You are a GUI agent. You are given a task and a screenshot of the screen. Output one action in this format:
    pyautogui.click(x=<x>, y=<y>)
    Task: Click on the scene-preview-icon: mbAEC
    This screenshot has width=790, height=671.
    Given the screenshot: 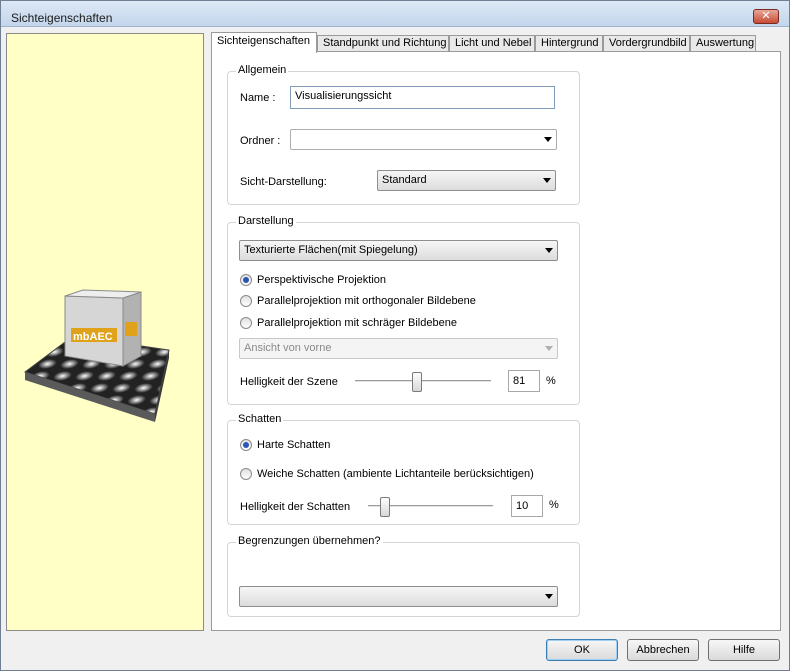 What is the action you would take?
    pyautogui.click(x=96, y=355)
    